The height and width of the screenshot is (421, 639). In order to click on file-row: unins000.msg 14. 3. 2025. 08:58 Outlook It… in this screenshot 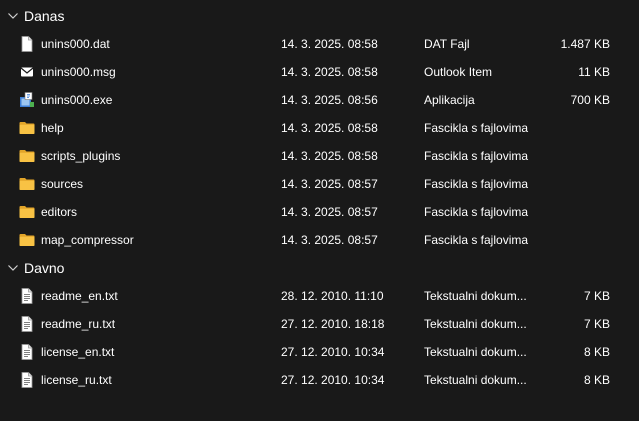, I will do `click(319, 72)`.